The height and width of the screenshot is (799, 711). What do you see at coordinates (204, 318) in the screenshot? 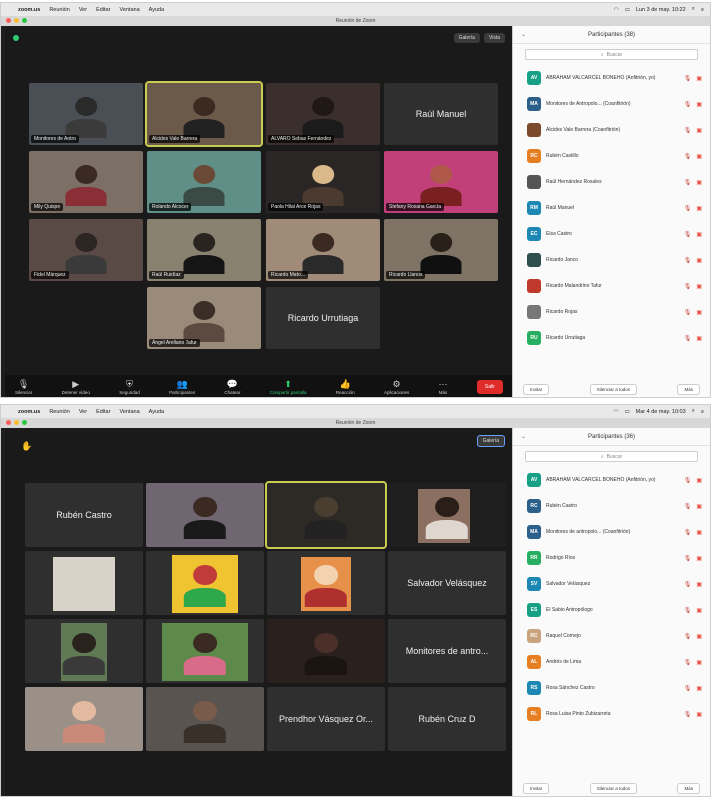
I see `video-tile: Ángel Arellano Tafur` at bounding box center [204, 318].